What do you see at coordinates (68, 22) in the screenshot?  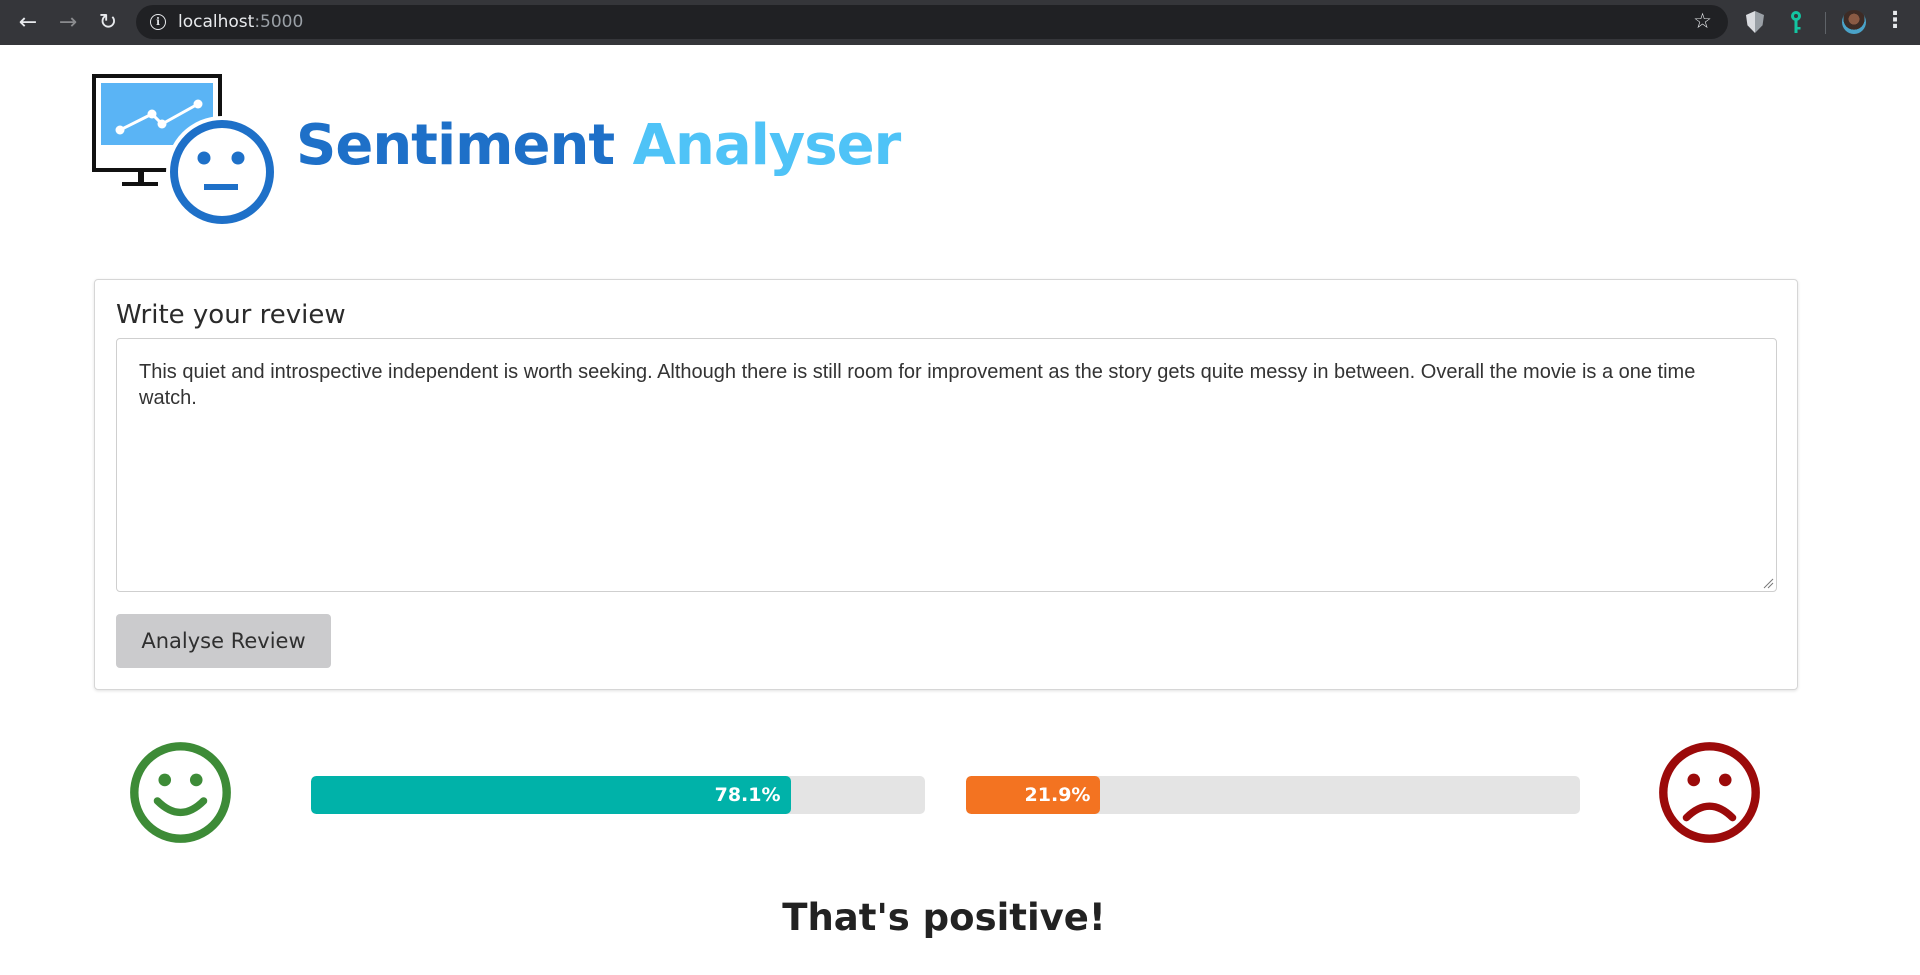 I see `forward-arrow-icon: →` at bounding box center [68, 22].